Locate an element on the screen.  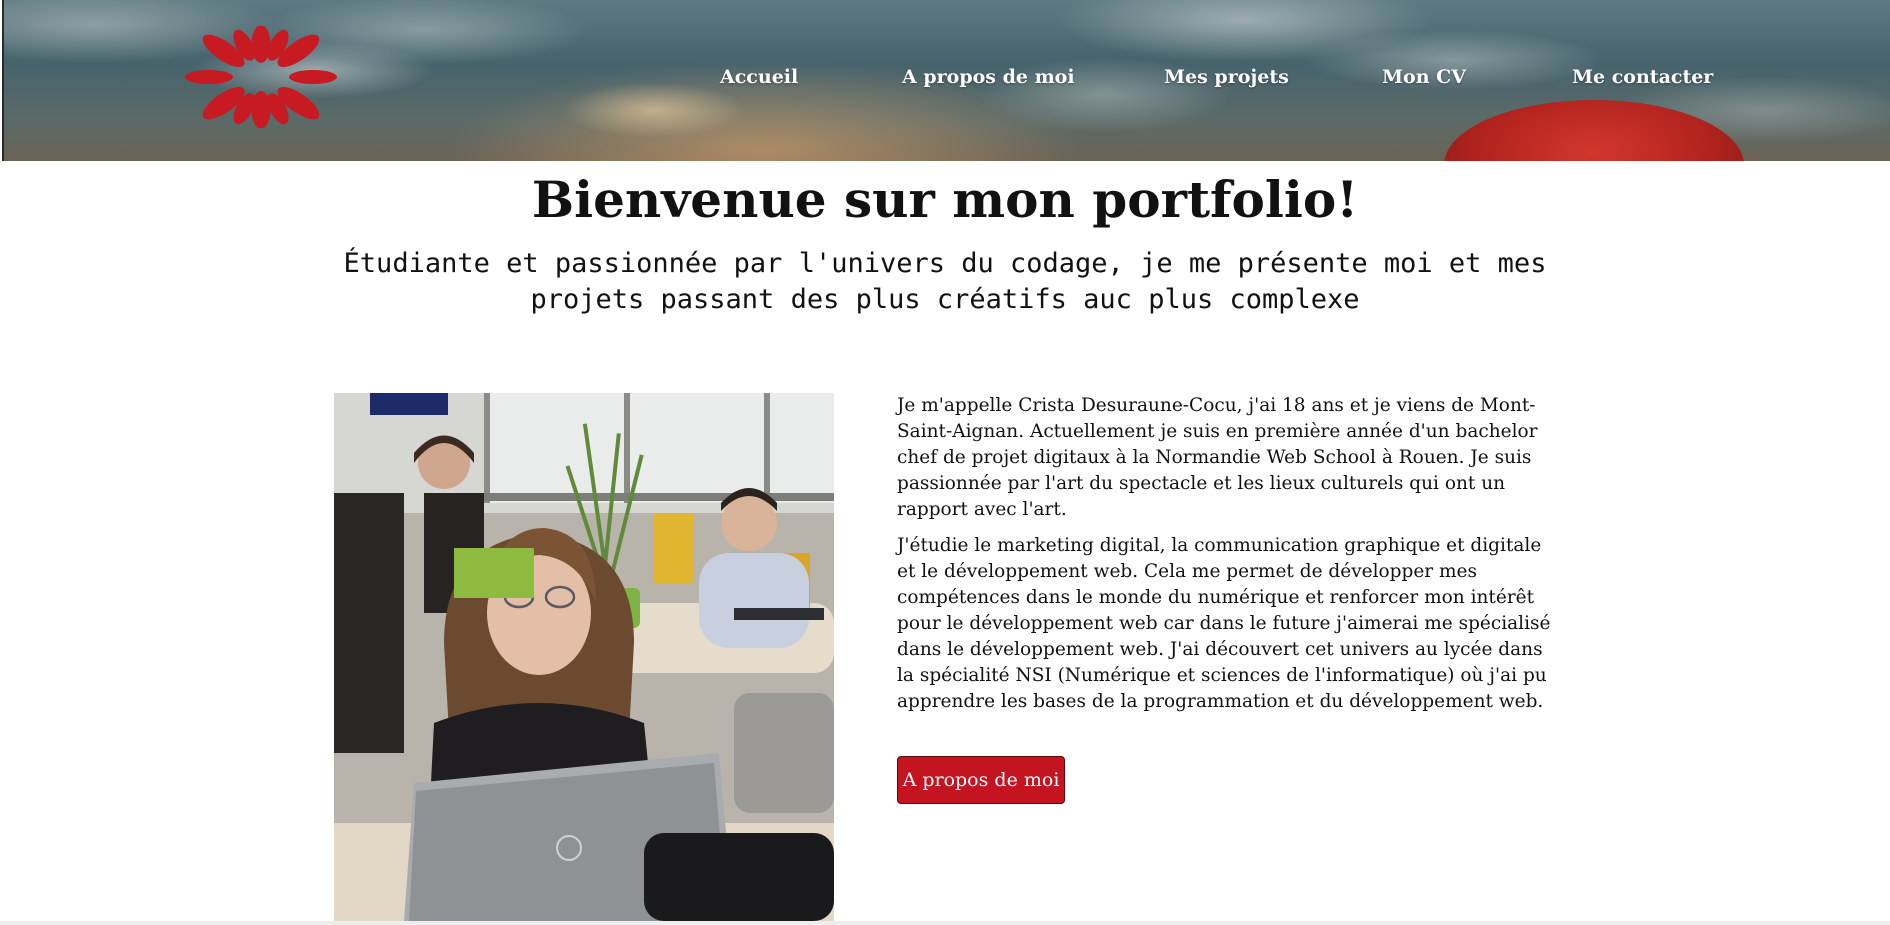
page-title: Bienvenue sur mon portfolio! is located at coordinates (945, 199).